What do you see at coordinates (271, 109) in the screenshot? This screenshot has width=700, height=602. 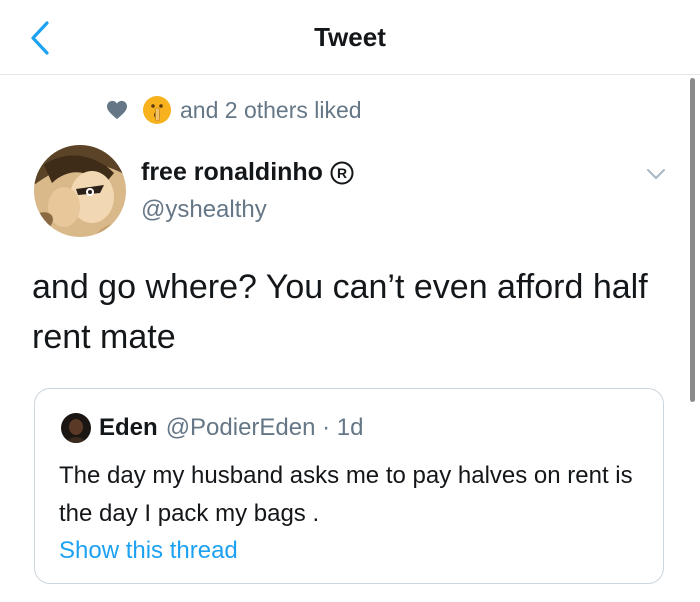 I see `liked-text: and 2 others liked` at bounding box center [271, 109].